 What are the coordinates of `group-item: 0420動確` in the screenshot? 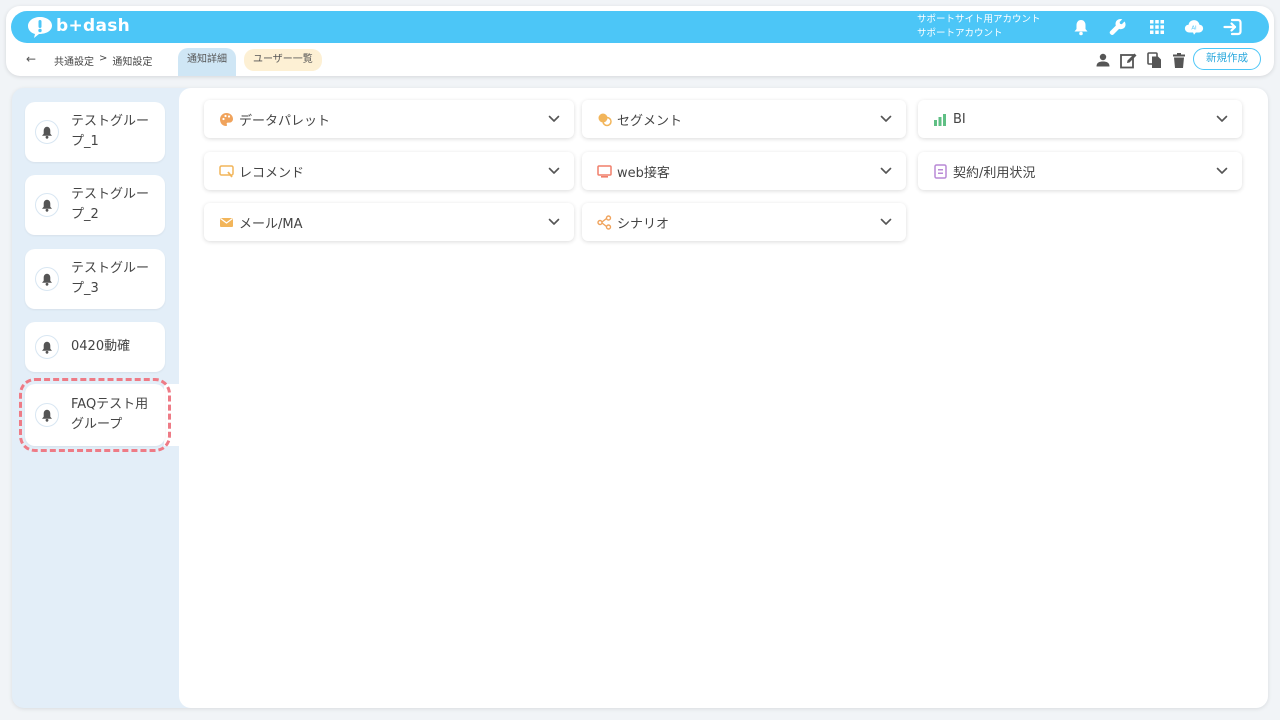 It's located at (95, 347).